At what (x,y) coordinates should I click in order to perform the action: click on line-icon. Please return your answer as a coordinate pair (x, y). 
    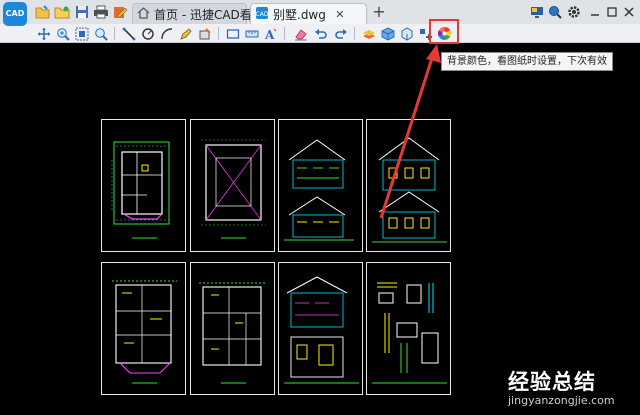
    Looking at the image, I should click on (128, 33).